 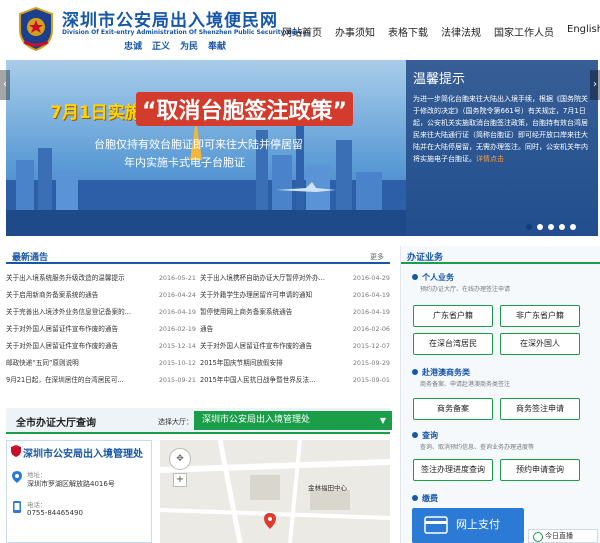 I want to click on location-map: ✥ + 金林福田中心, so click(x=275, y=491).